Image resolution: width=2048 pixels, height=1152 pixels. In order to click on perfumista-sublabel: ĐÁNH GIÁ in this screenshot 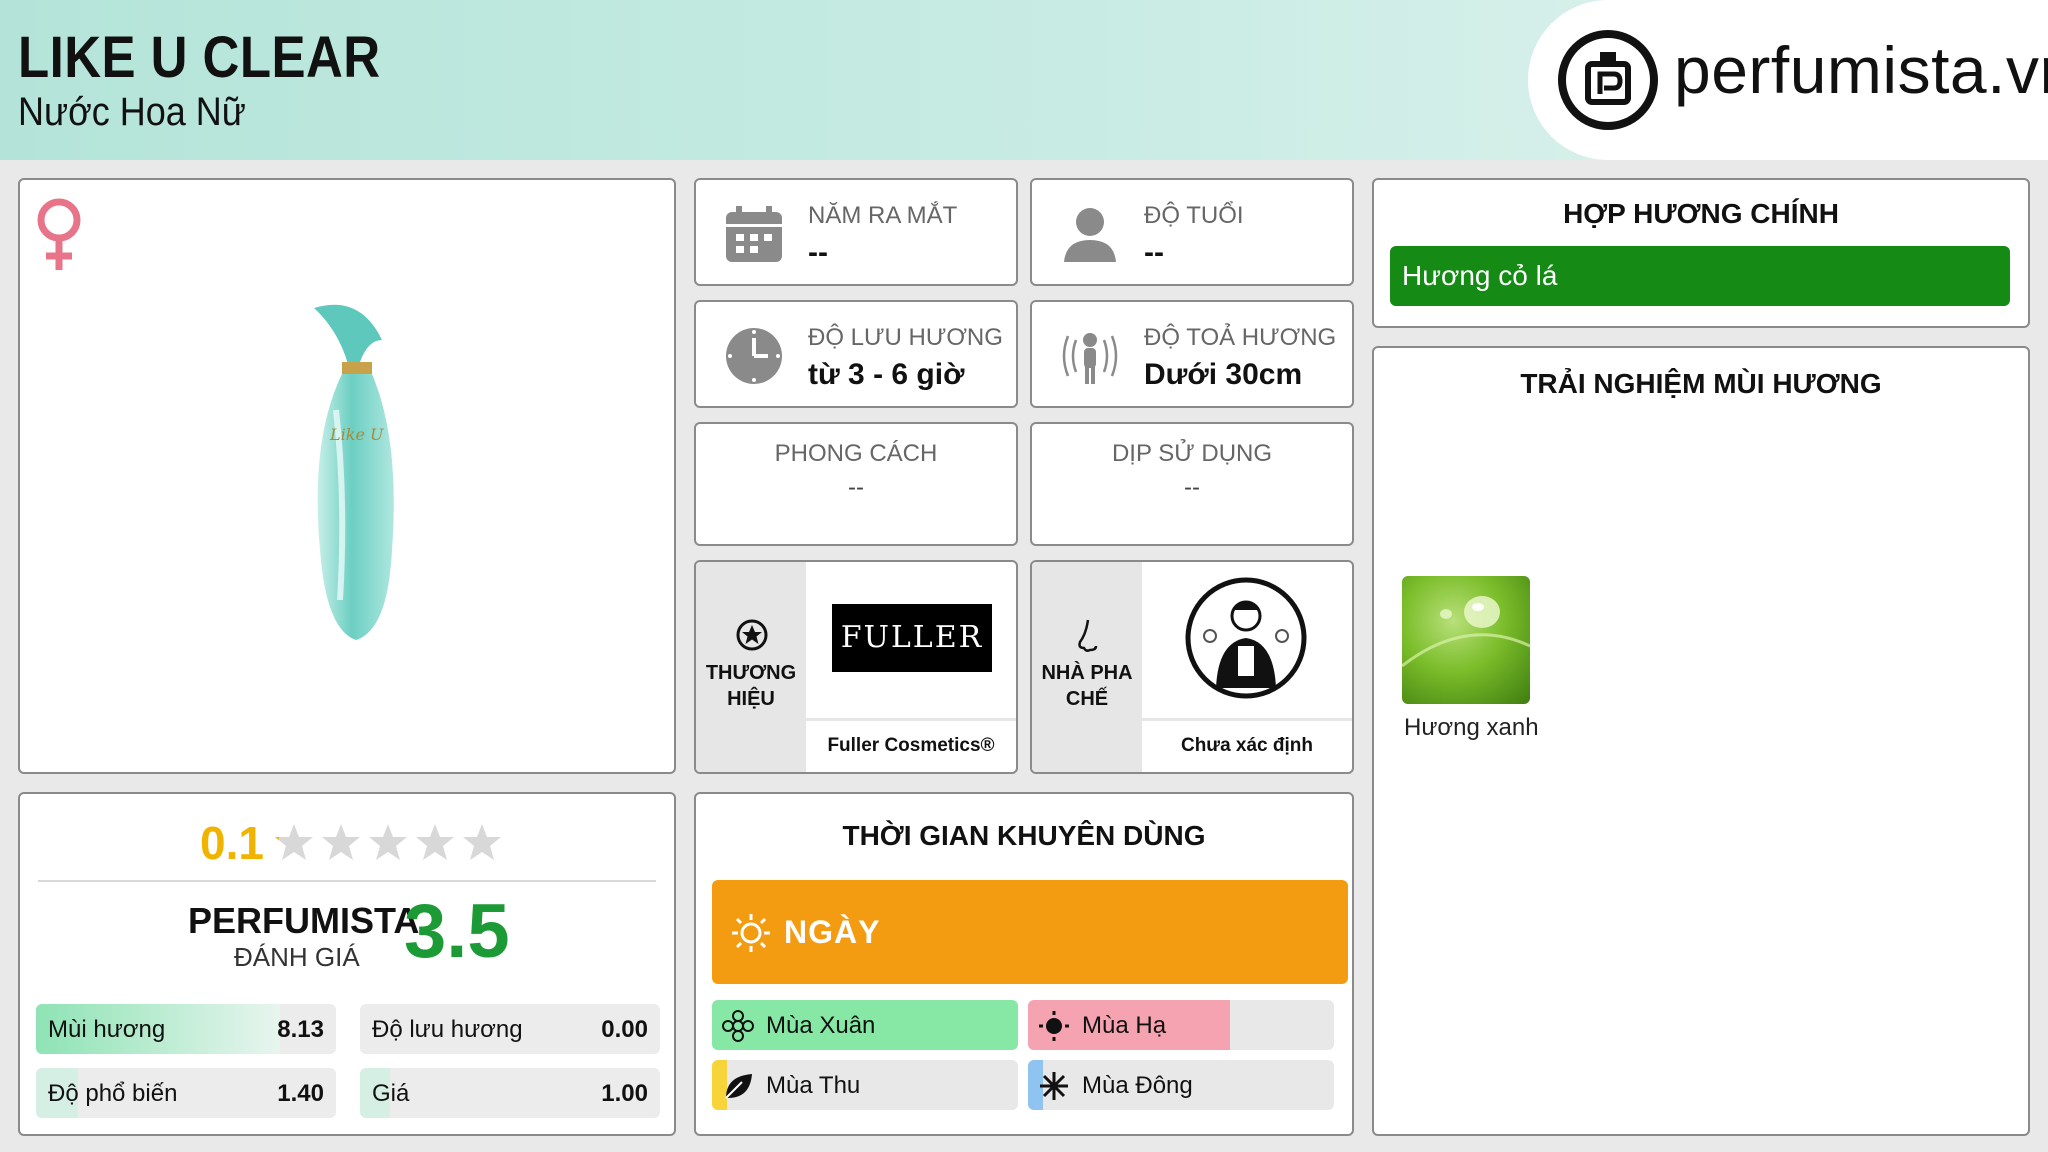, I will do `click(297, 957)`.